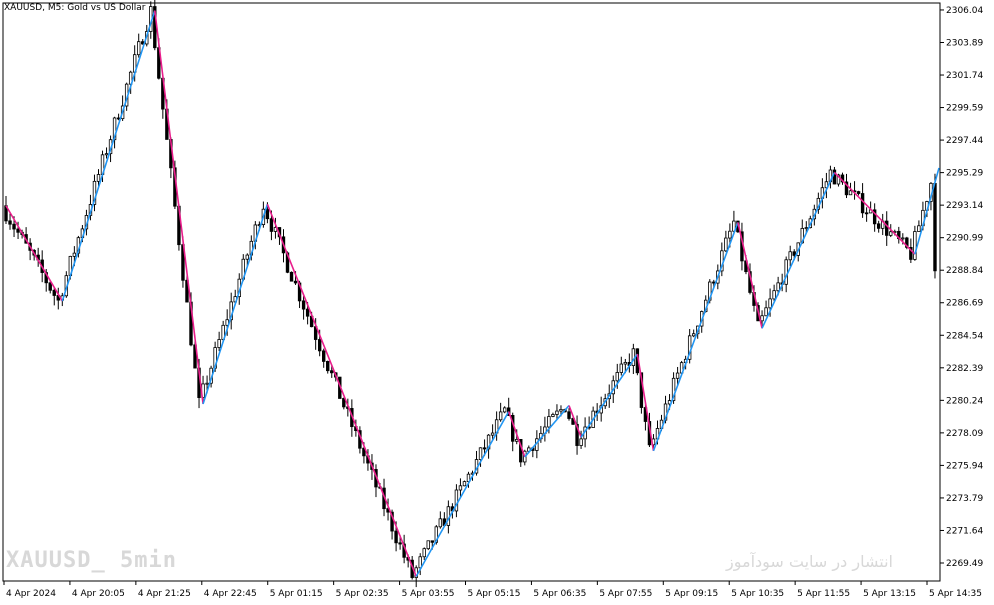 The height and width of the screenshot is (605, 994). What do you see at coordinates (964, 11) in the screenshot?
I see `y-tick-label: 2306.04` at bounding box center [964, 11].